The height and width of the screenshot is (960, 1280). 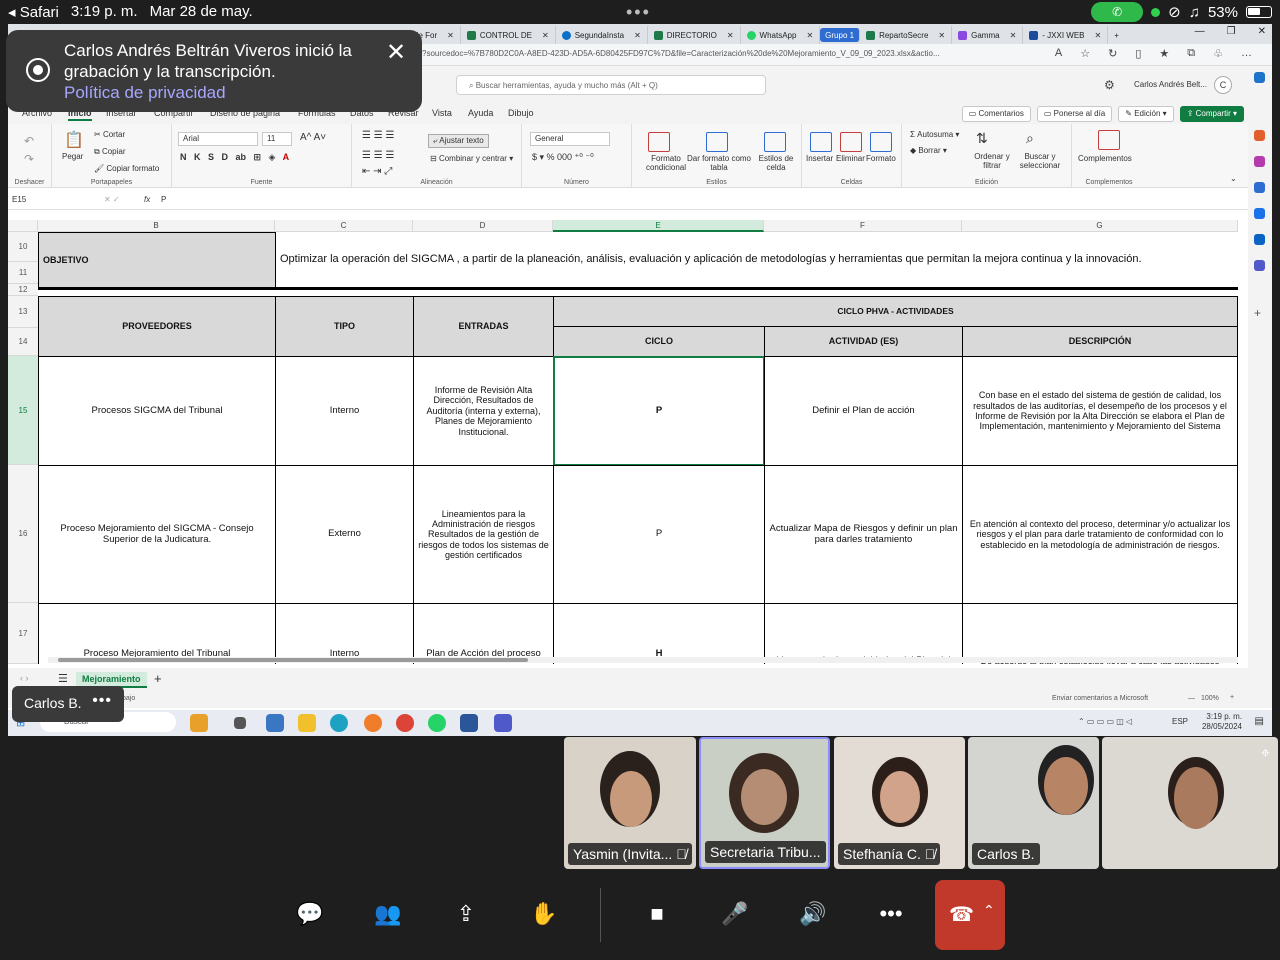 What do you see at coordinates (717, 142) in the screenshot?
I see `table-format-icon` at bounding box center [717, 142].